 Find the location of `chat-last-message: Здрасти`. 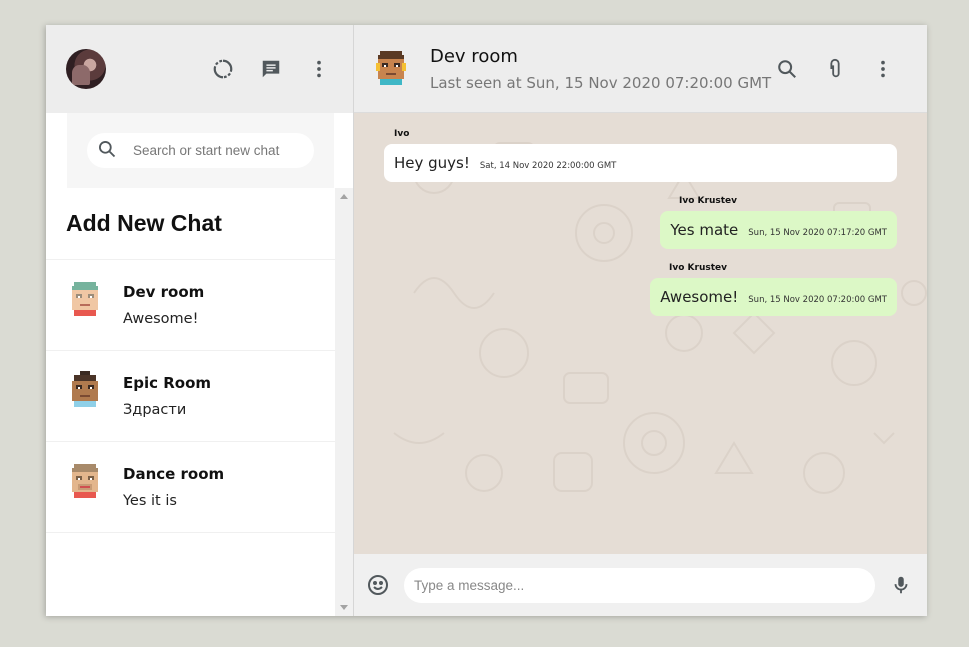

chat-last-message: Здрасти is located at coordinates (155, 410).